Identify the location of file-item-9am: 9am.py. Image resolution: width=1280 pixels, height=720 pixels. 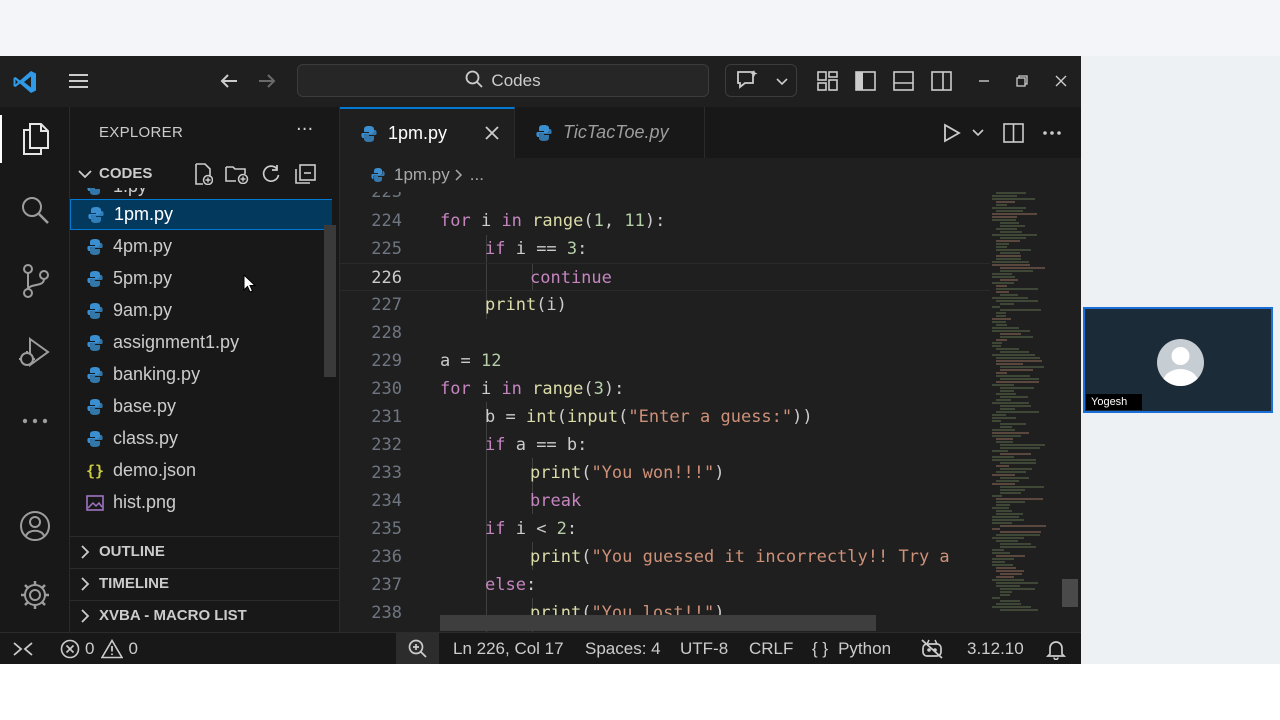
(201, 310).